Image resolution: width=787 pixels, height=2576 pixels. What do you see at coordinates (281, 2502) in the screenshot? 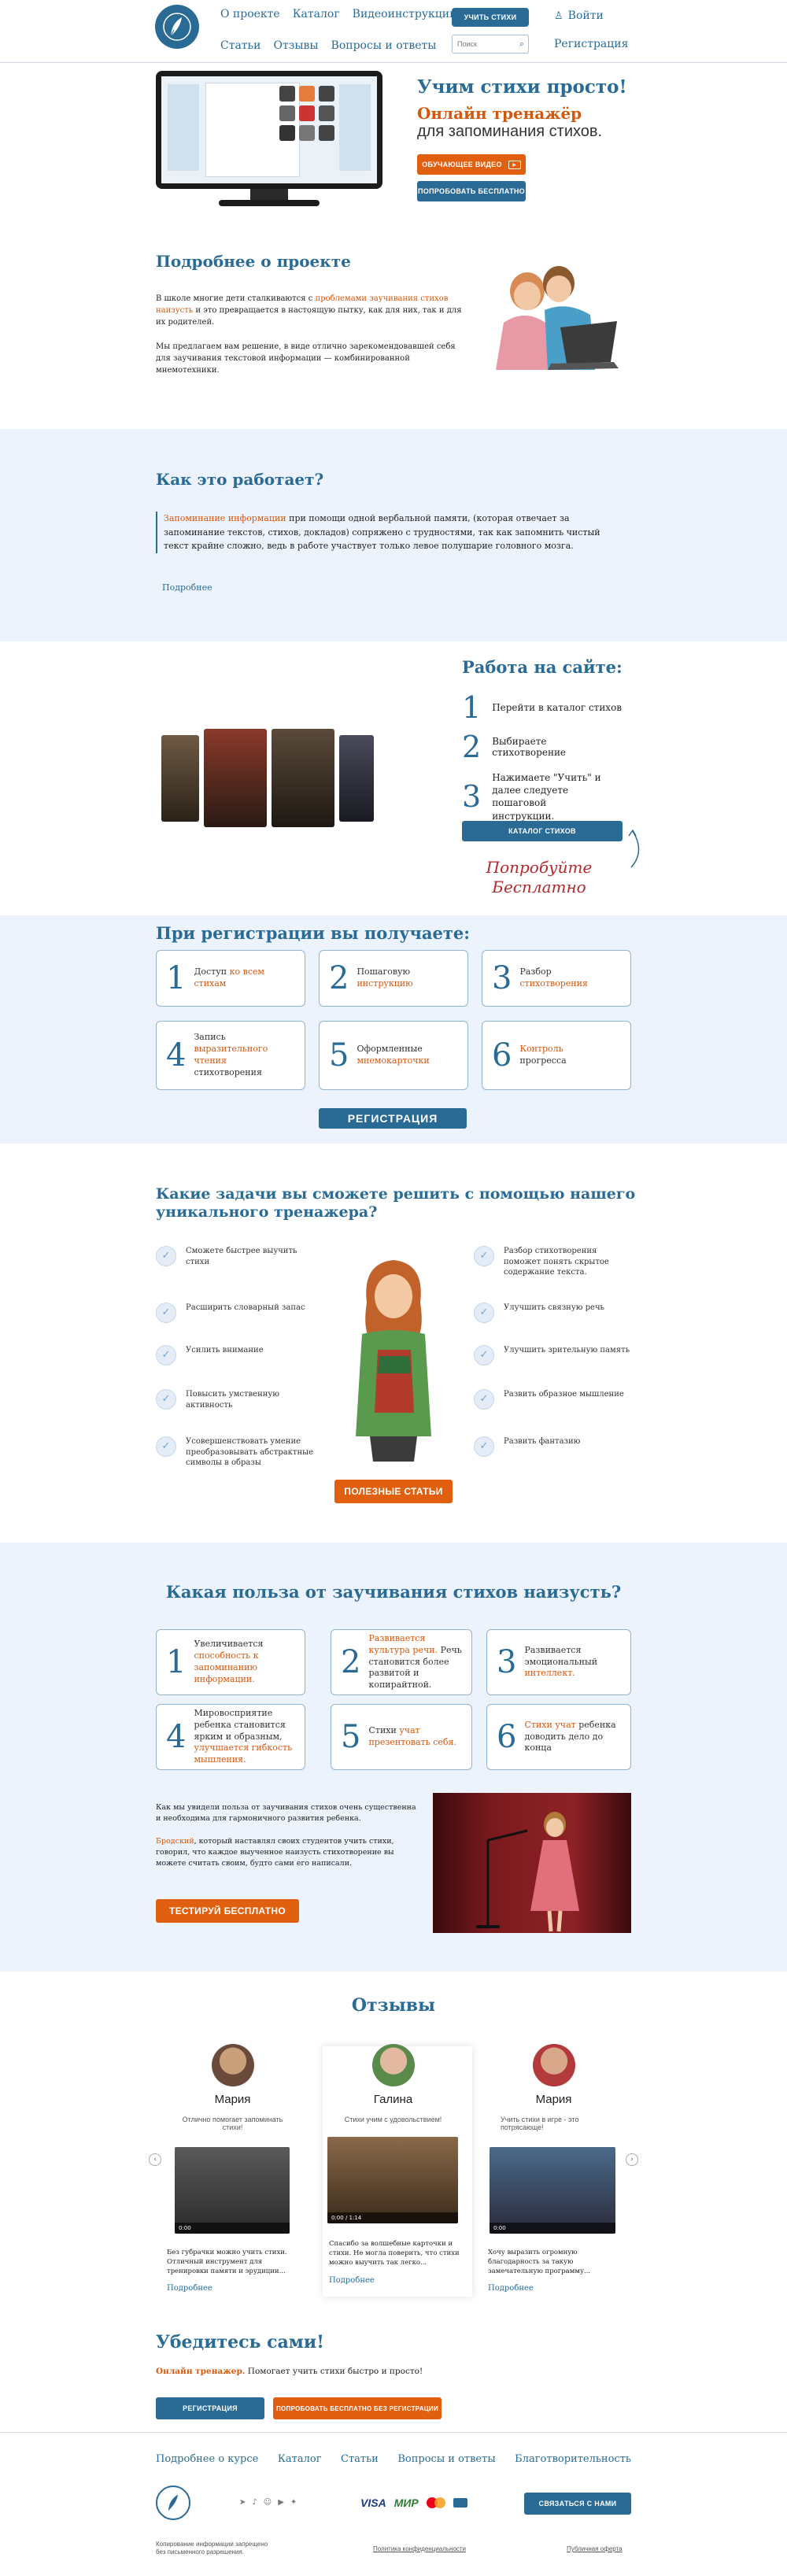
I see `youtube-icon: ▶` at bounding box center [281, 2502].